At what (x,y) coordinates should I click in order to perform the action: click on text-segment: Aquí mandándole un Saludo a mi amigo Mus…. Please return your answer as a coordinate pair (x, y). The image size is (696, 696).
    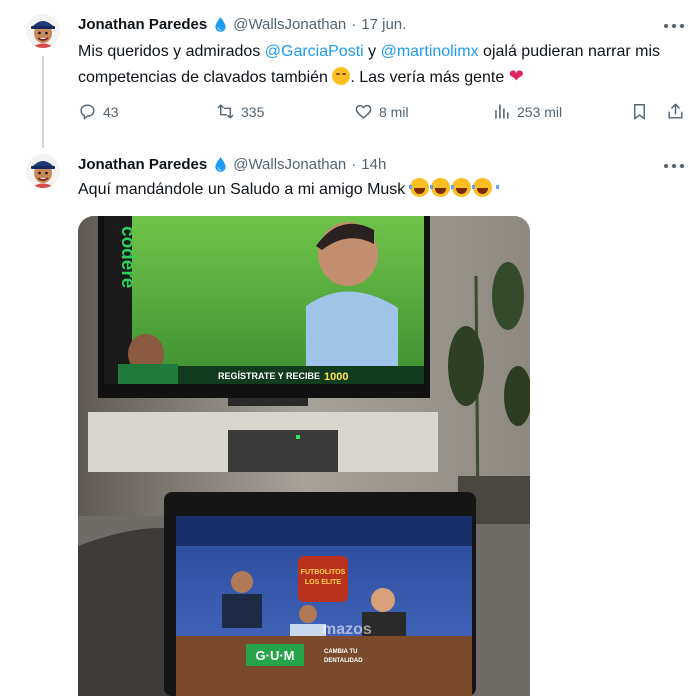
    Looking at the image, I should click on (244, 189).